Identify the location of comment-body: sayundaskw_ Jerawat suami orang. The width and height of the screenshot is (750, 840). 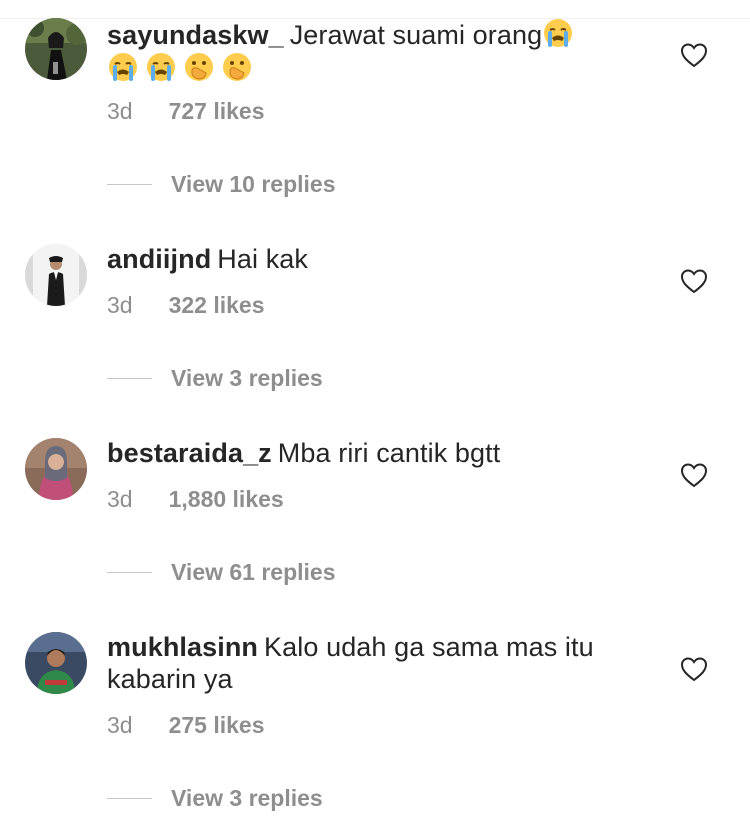
(367, 51).